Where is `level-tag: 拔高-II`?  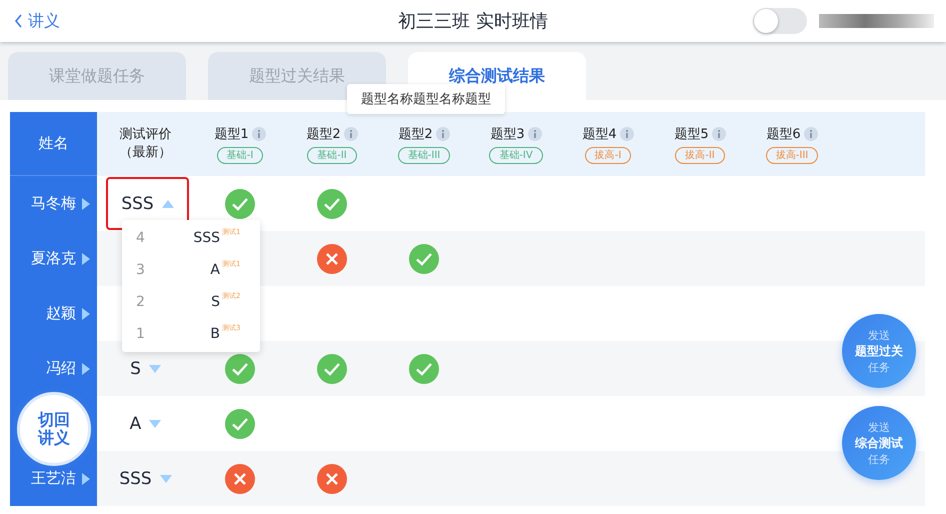
level-tag: 拔高-II is located at coordinates (700, 155).